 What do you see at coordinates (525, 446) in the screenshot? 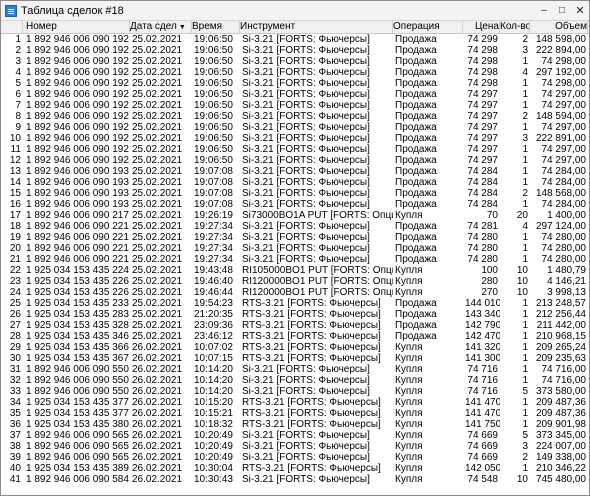
I see `quantity-cell: 3` at bounding box center [525, 446].